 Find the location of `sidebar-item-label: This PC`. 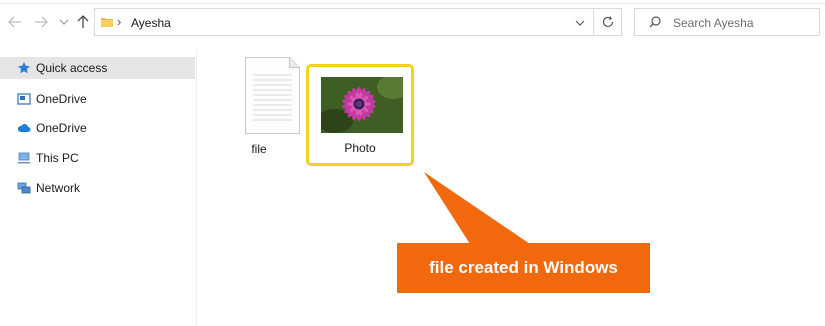

sidebar-item-label: This PC is located at coordinates (57, 158).